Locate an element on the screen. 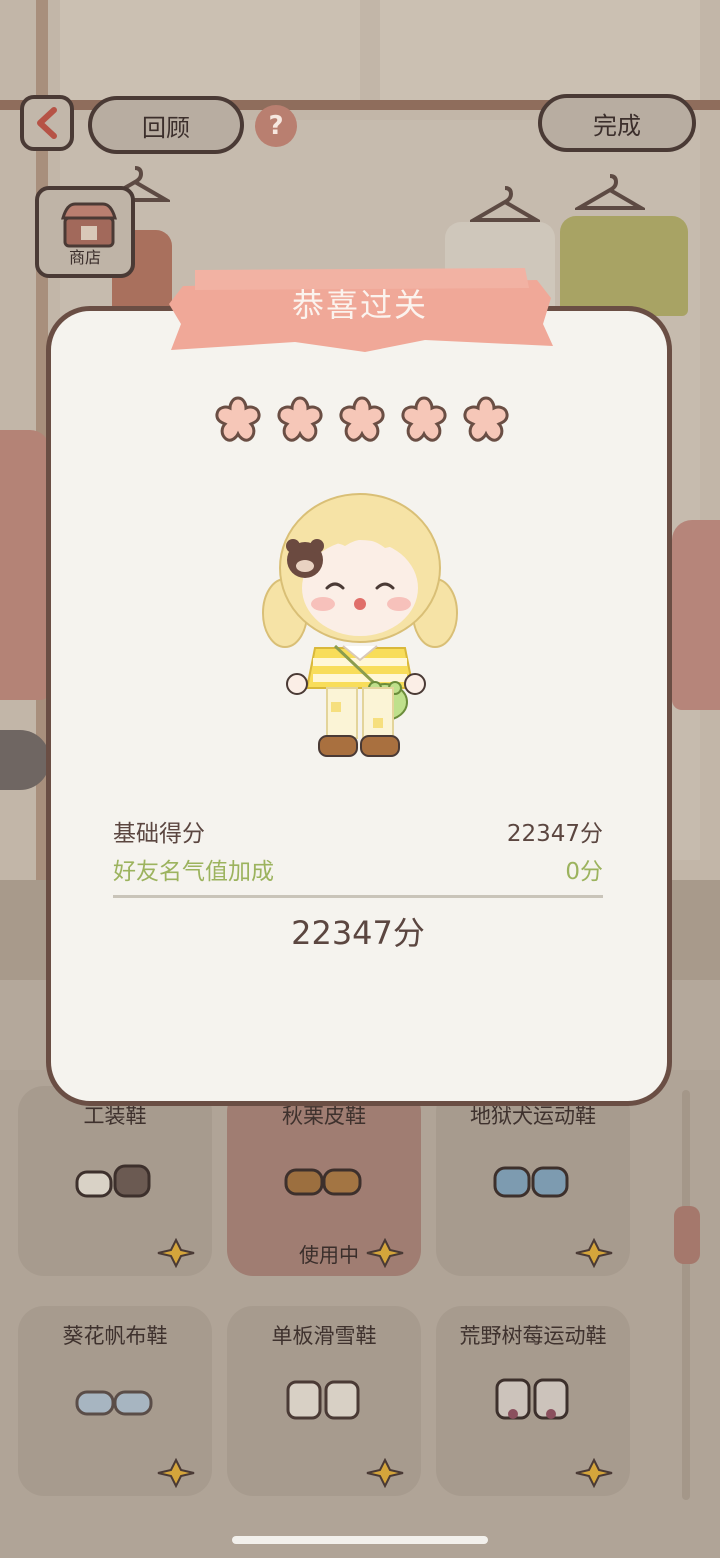 This screenshot has height=1558, width=720. back-button is located at coordinates (47, 123).